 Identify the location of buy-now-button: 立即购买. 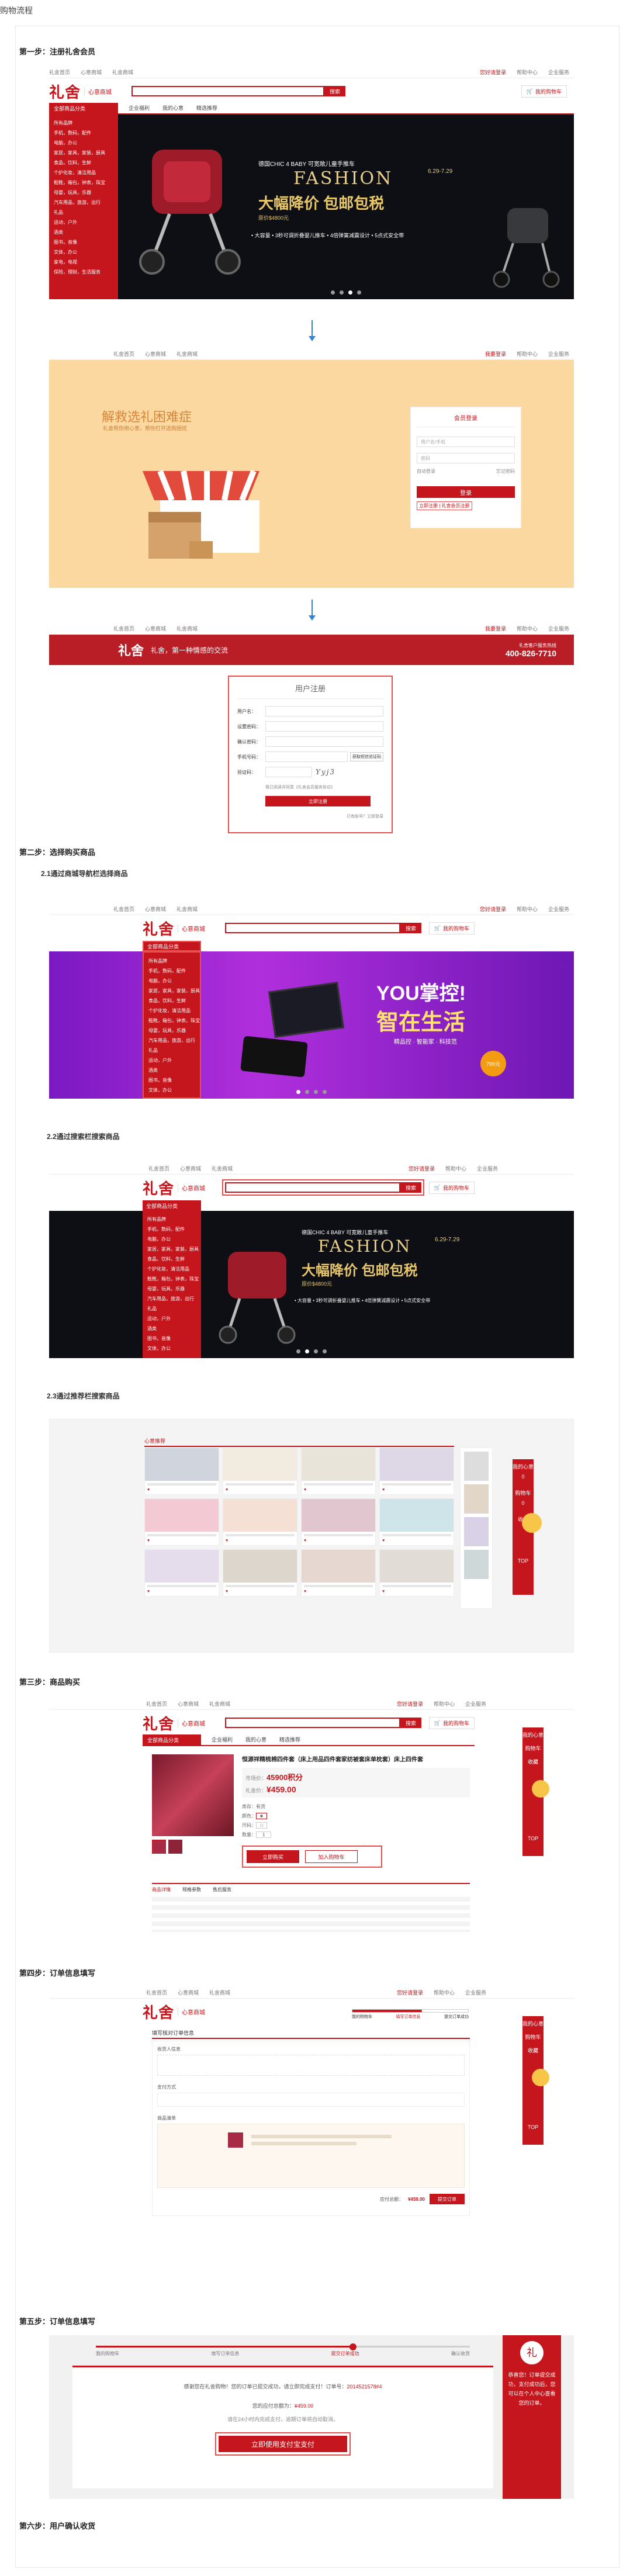
(273, 1856).